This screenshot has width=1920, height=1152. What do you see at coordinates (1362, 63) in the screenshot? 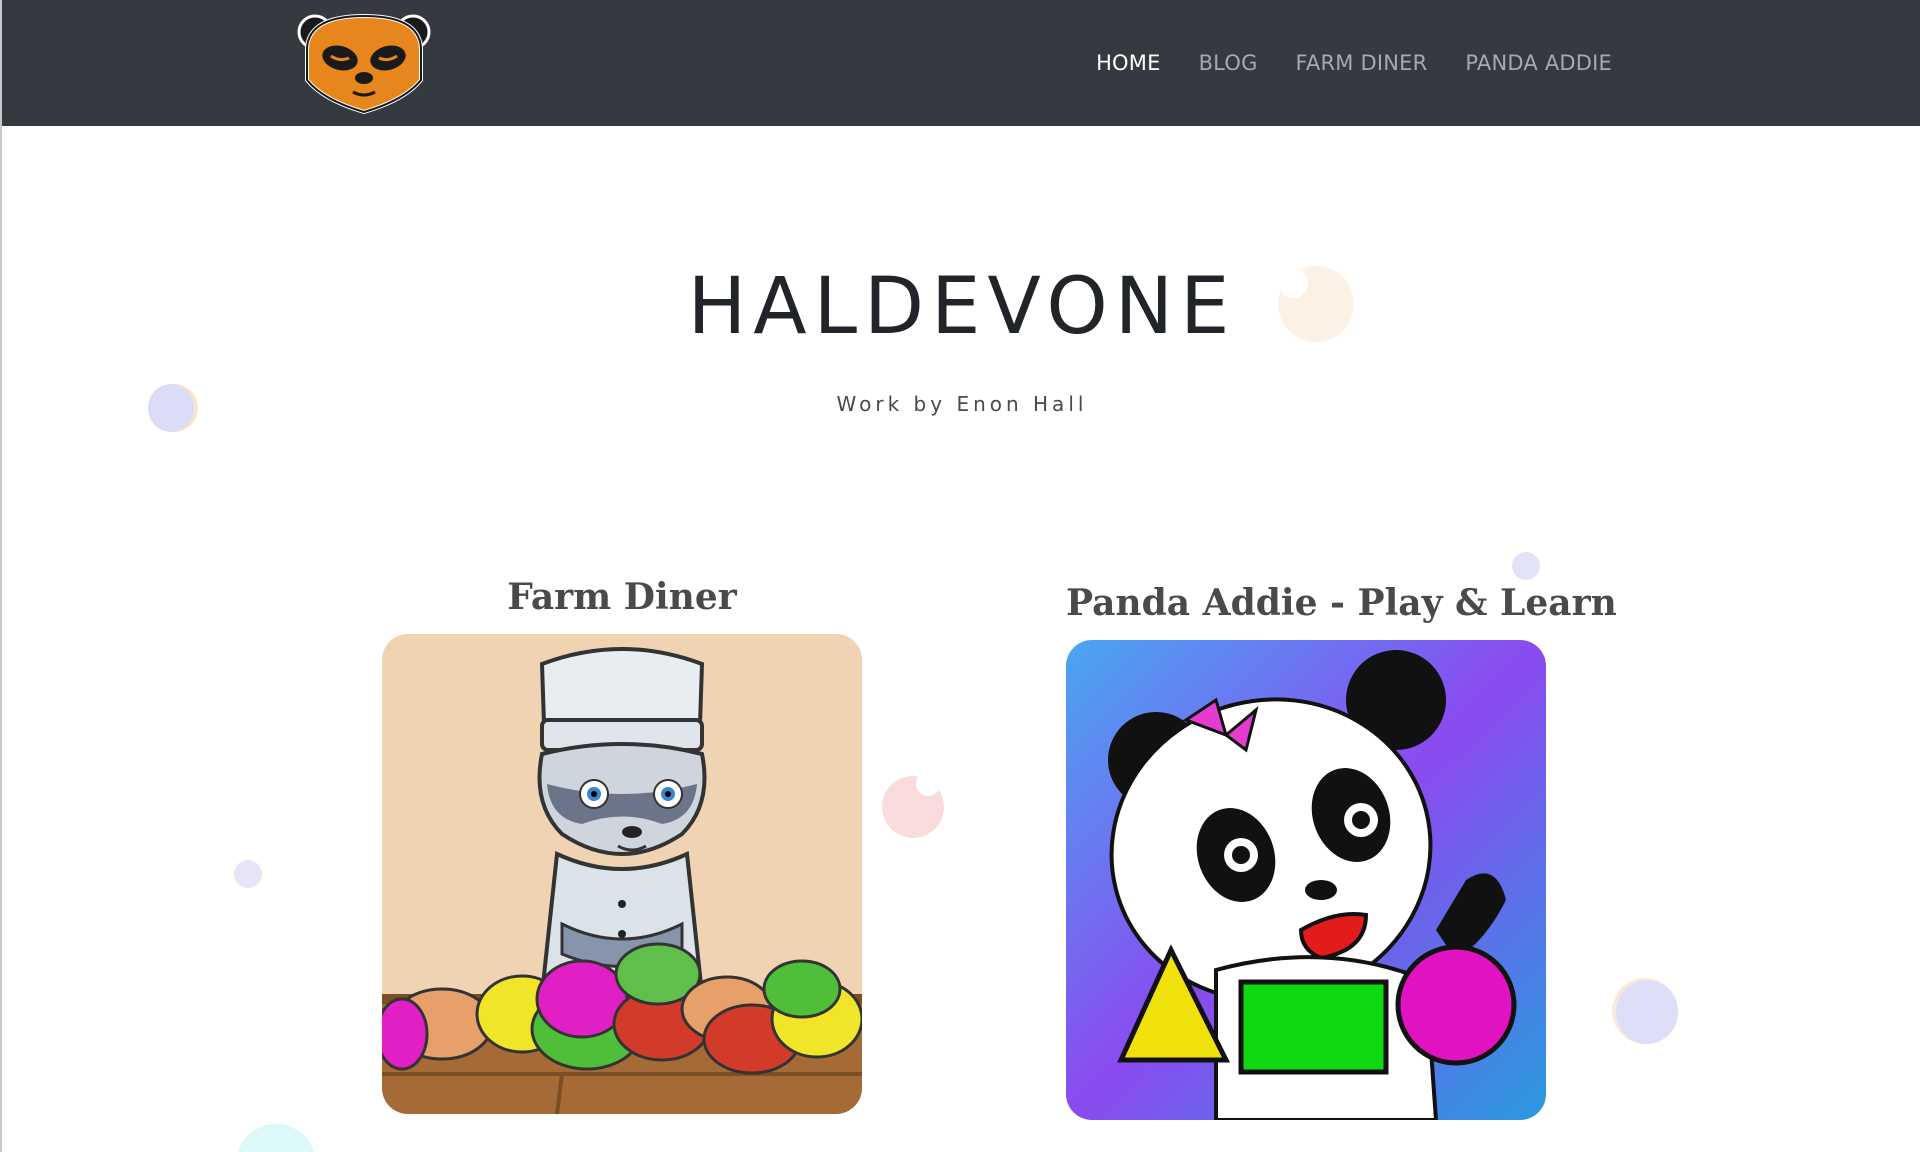
I see `nav-farm-diner-link: FARM DINER` at bounding box center [1362, 63].